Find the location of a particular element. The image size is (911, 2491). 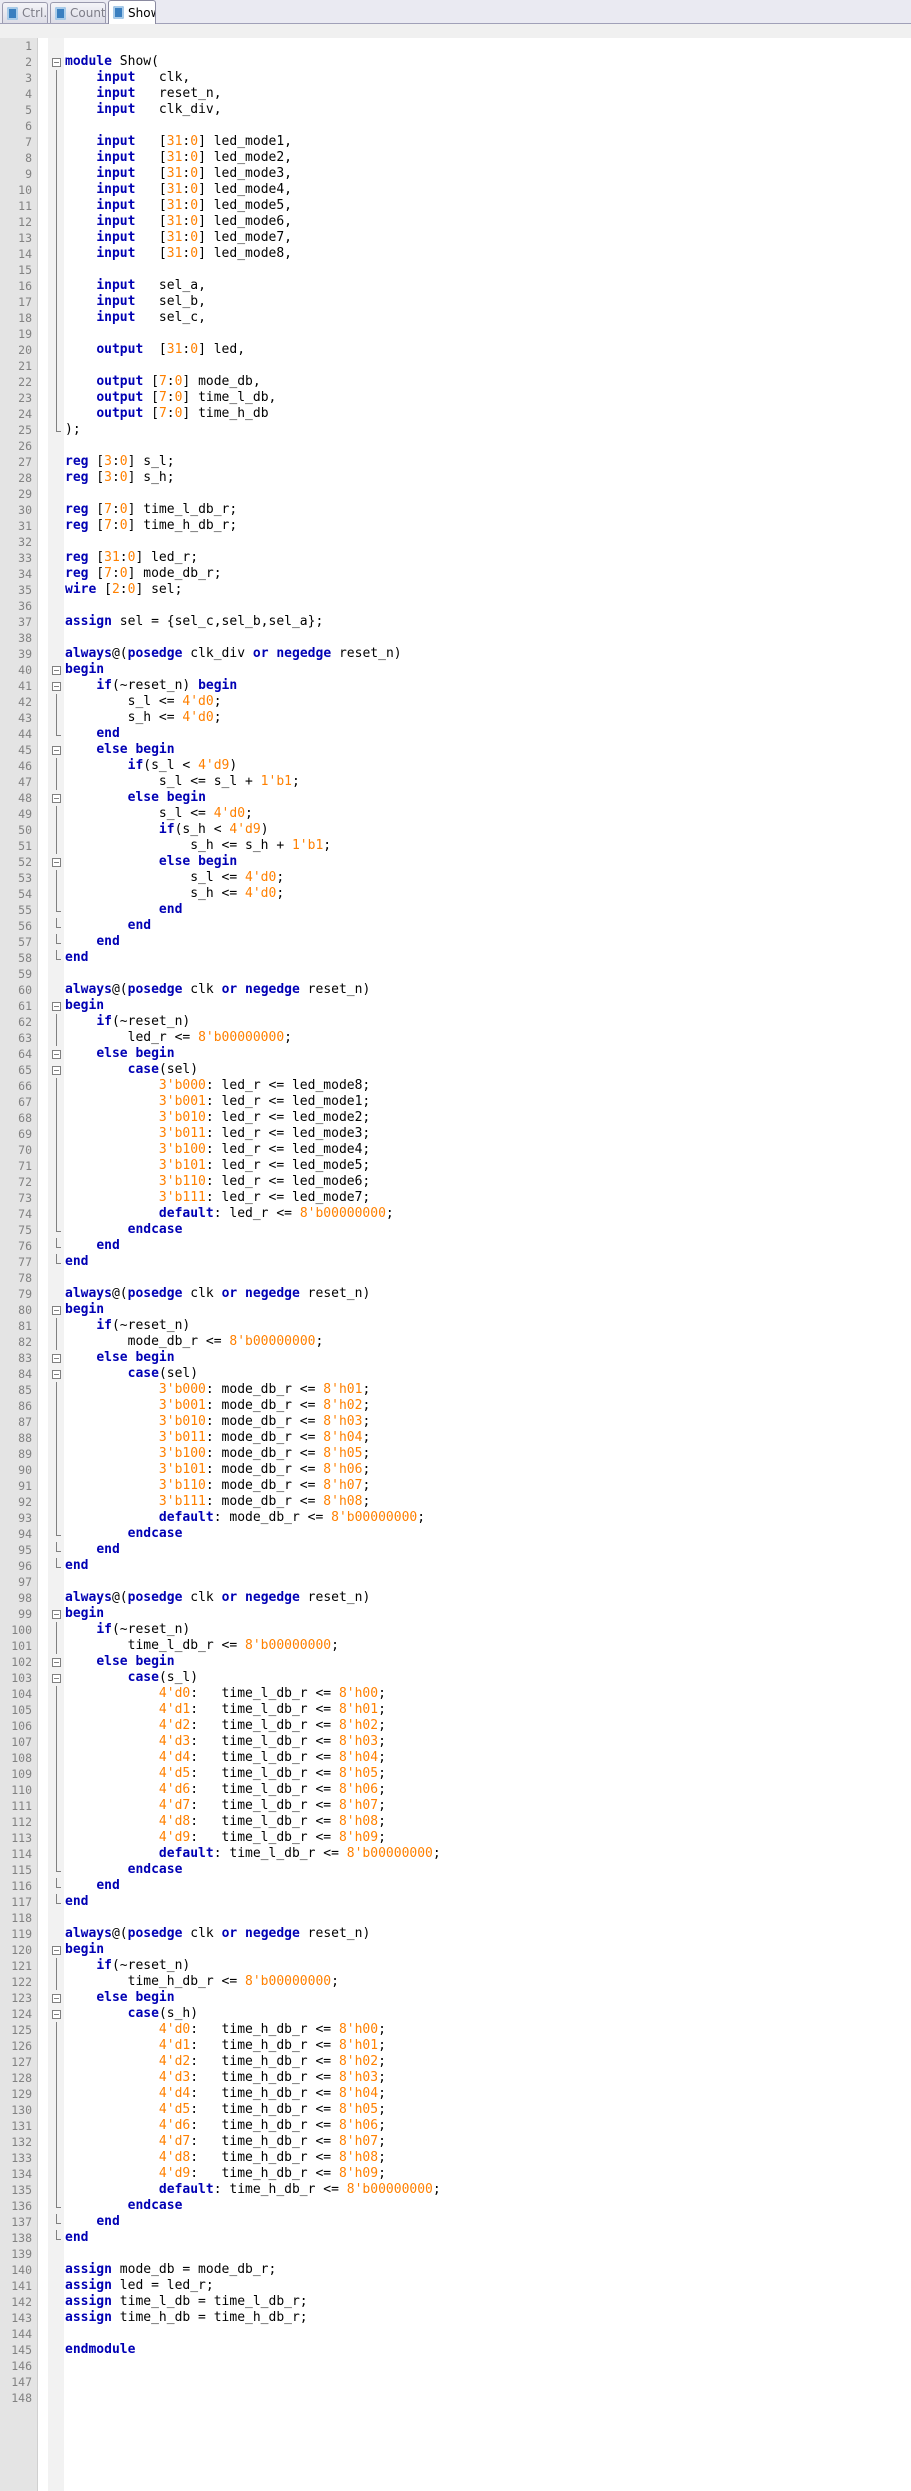

code-line: 30 reg [7:0] time_l_db_r; is located at coordinates (455, 510).